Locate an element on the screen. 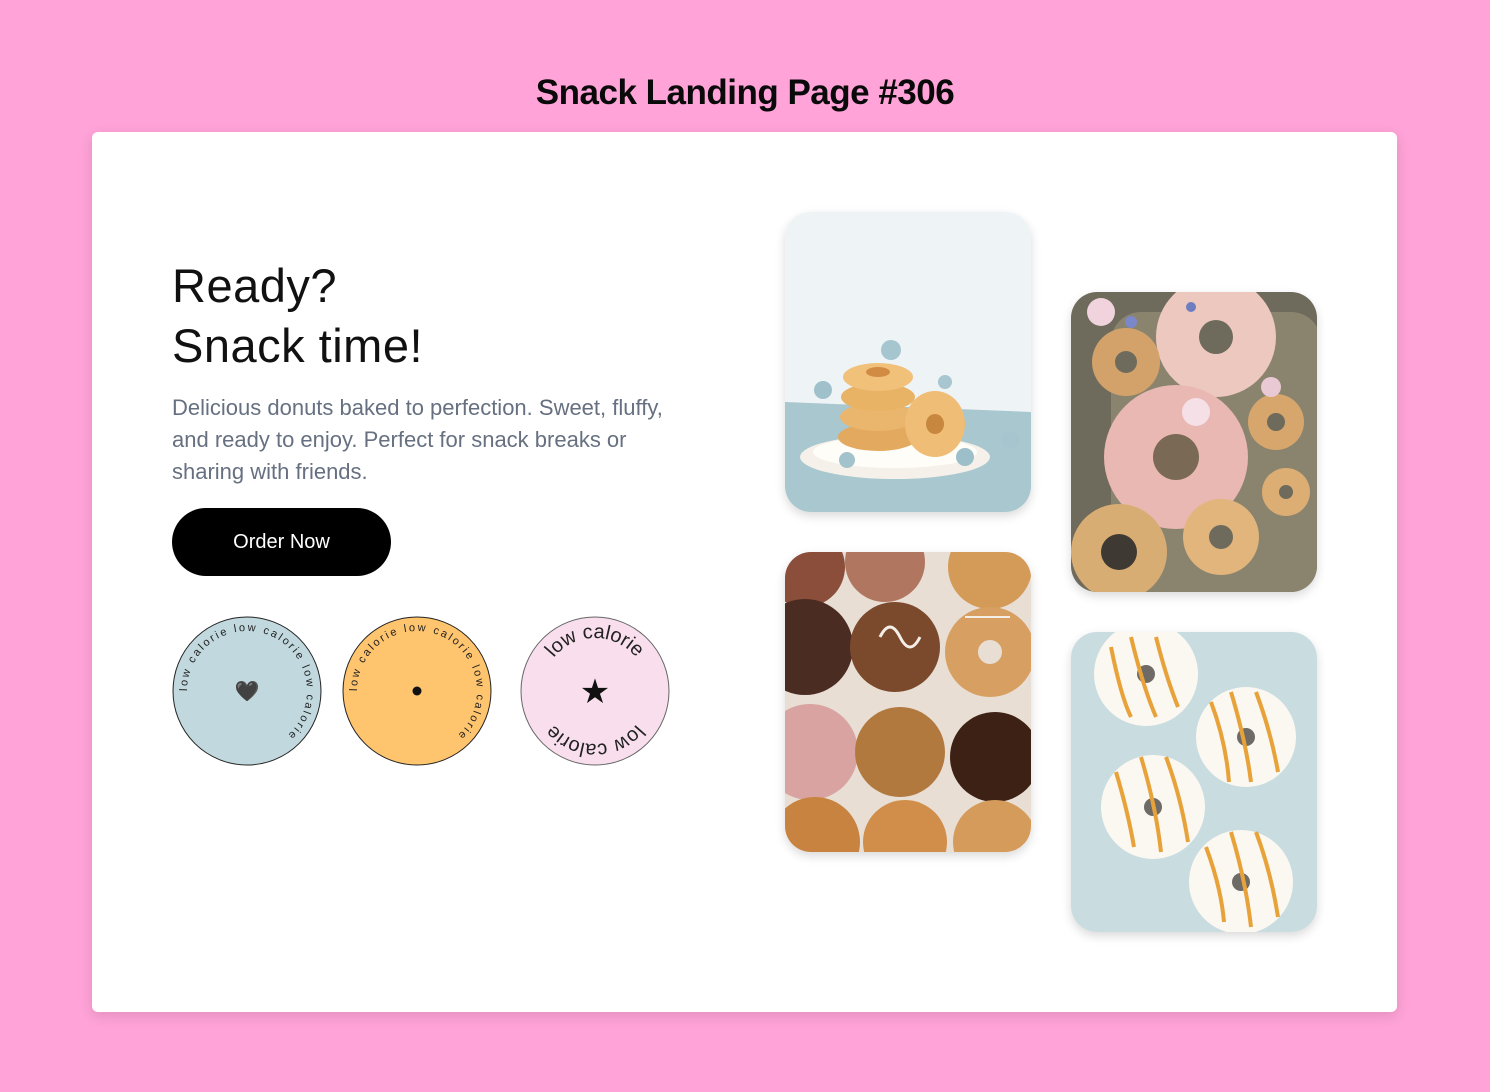  headline-line-1: Ready? is located at coordinates (254, 285).